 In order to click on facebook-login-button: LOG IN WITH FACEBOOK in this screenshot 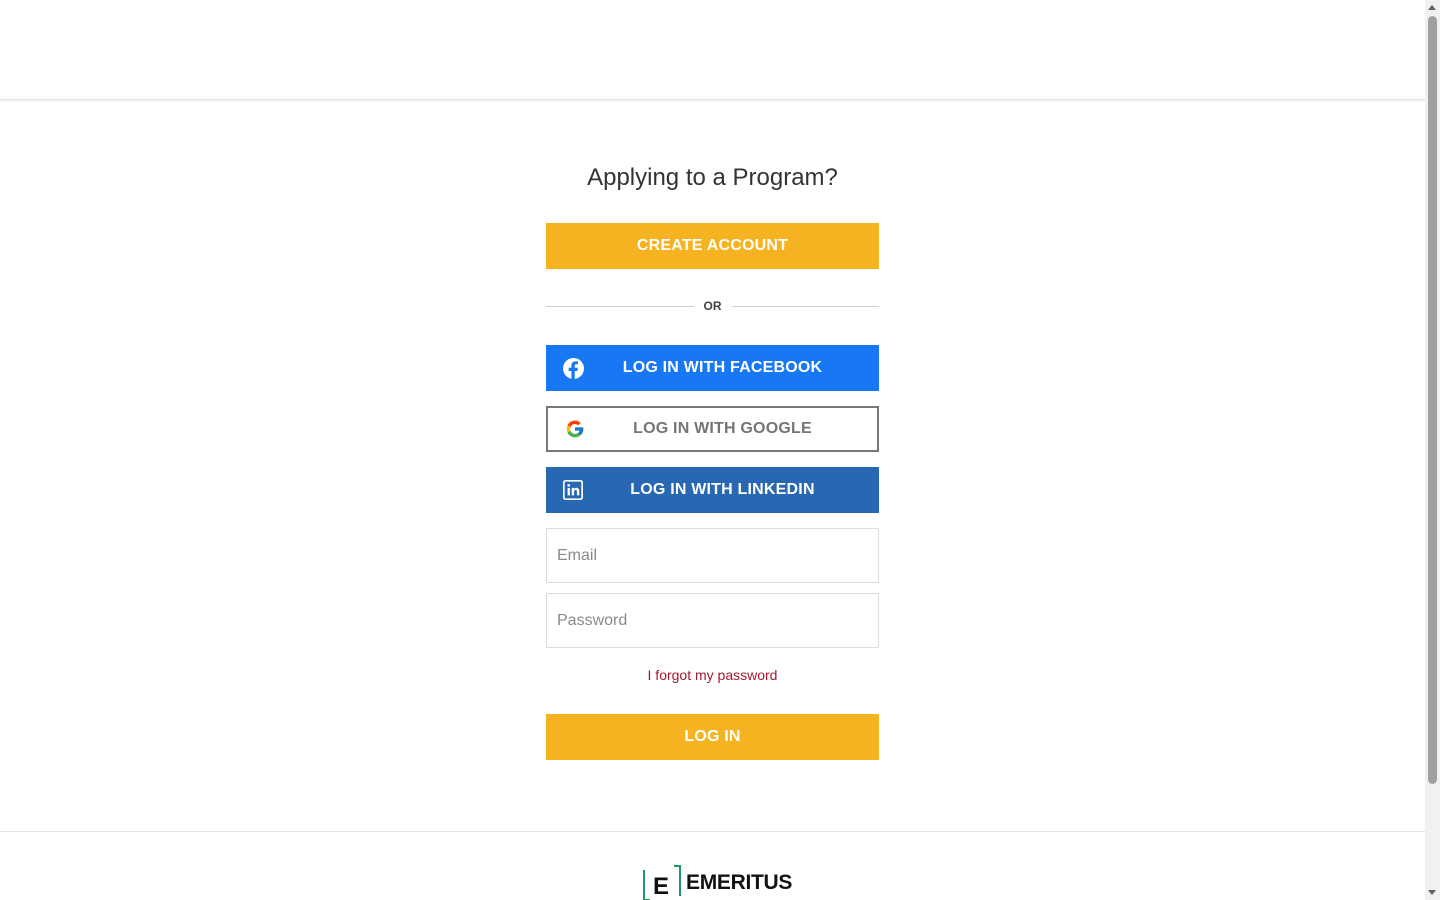, I will do `click(712, 368)`.